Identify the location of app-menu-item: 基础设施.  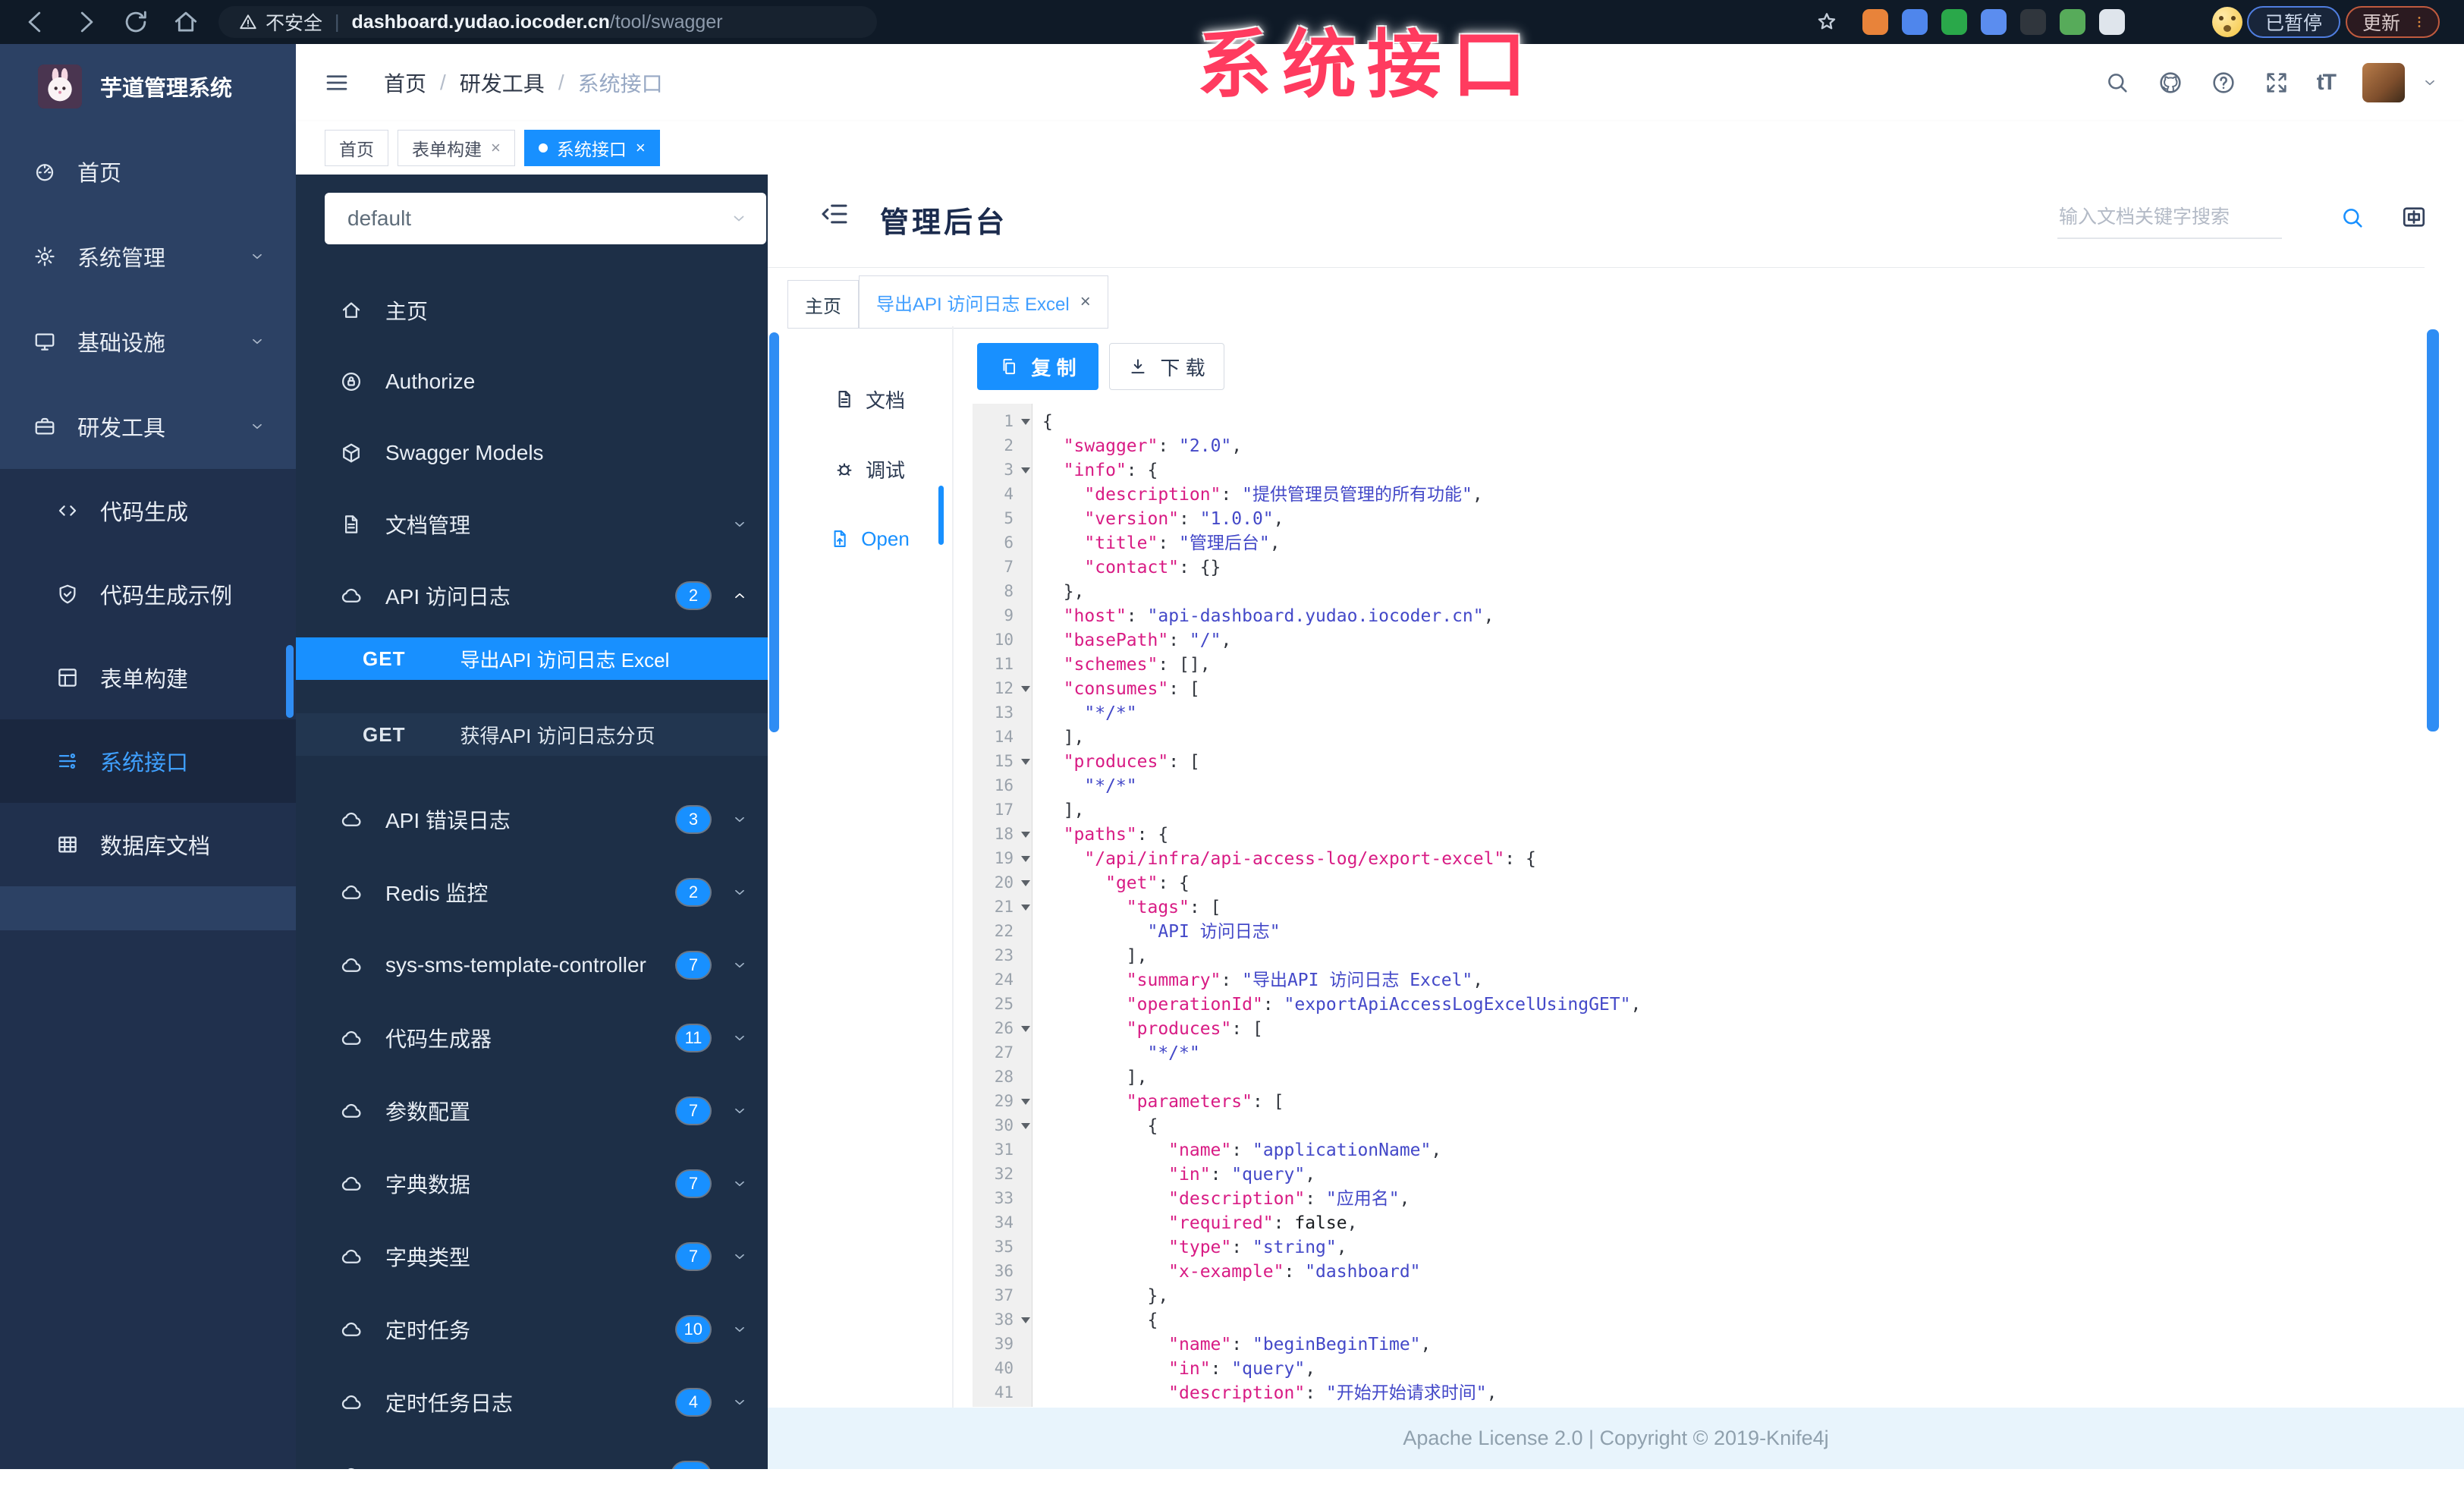
(148, 341).